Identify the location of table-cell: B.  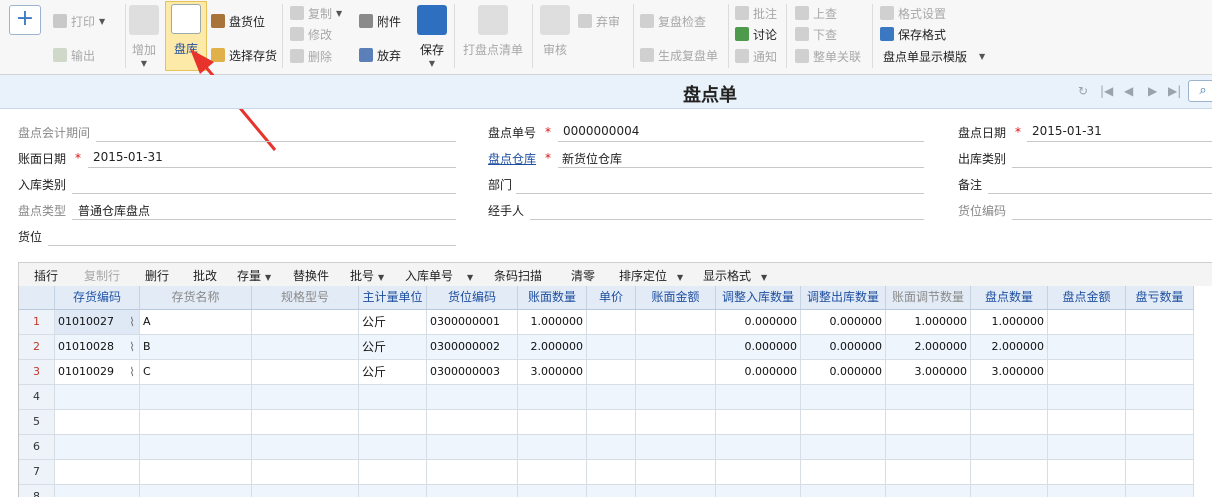
(196, 347).